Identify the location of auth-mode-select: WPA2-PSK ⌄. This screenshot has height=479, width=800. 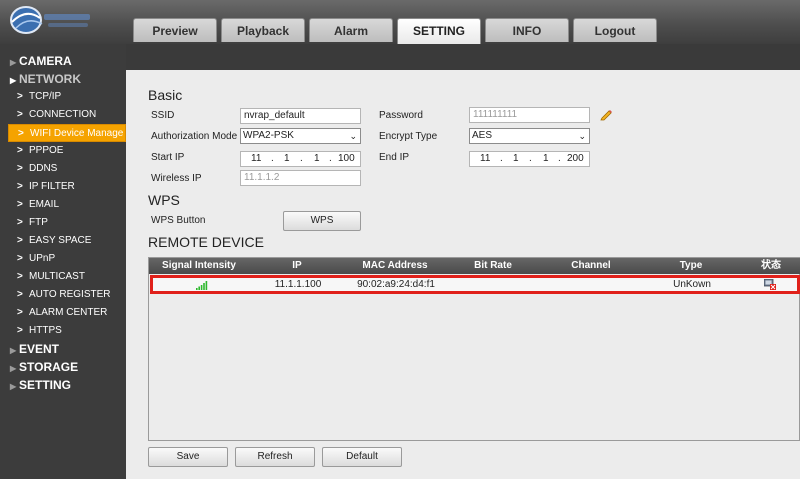
(300, 136).